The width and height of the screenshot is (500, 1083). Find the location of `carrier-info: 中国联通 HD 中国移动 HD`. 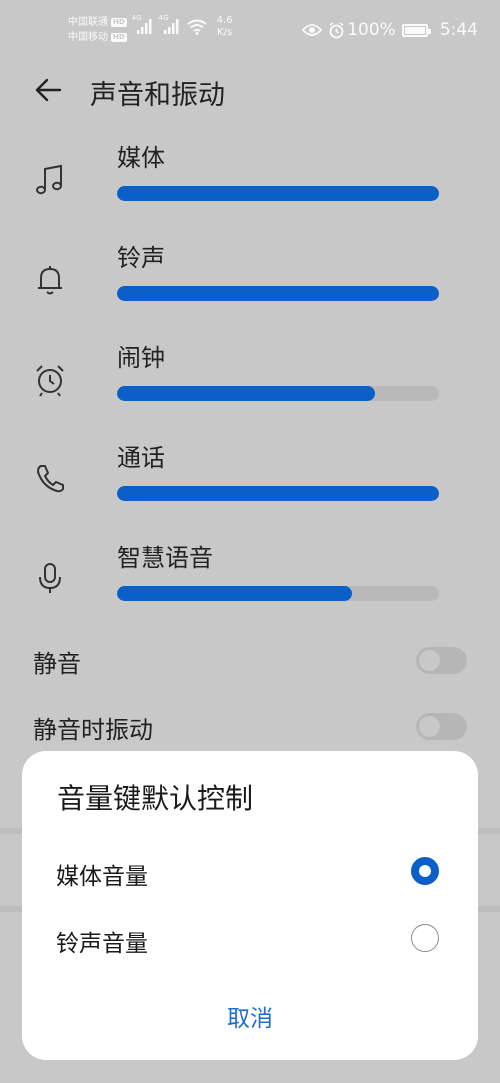

carrier-info: 中国联通 HD 中国移动 HD is located at coordinates (97, 30).